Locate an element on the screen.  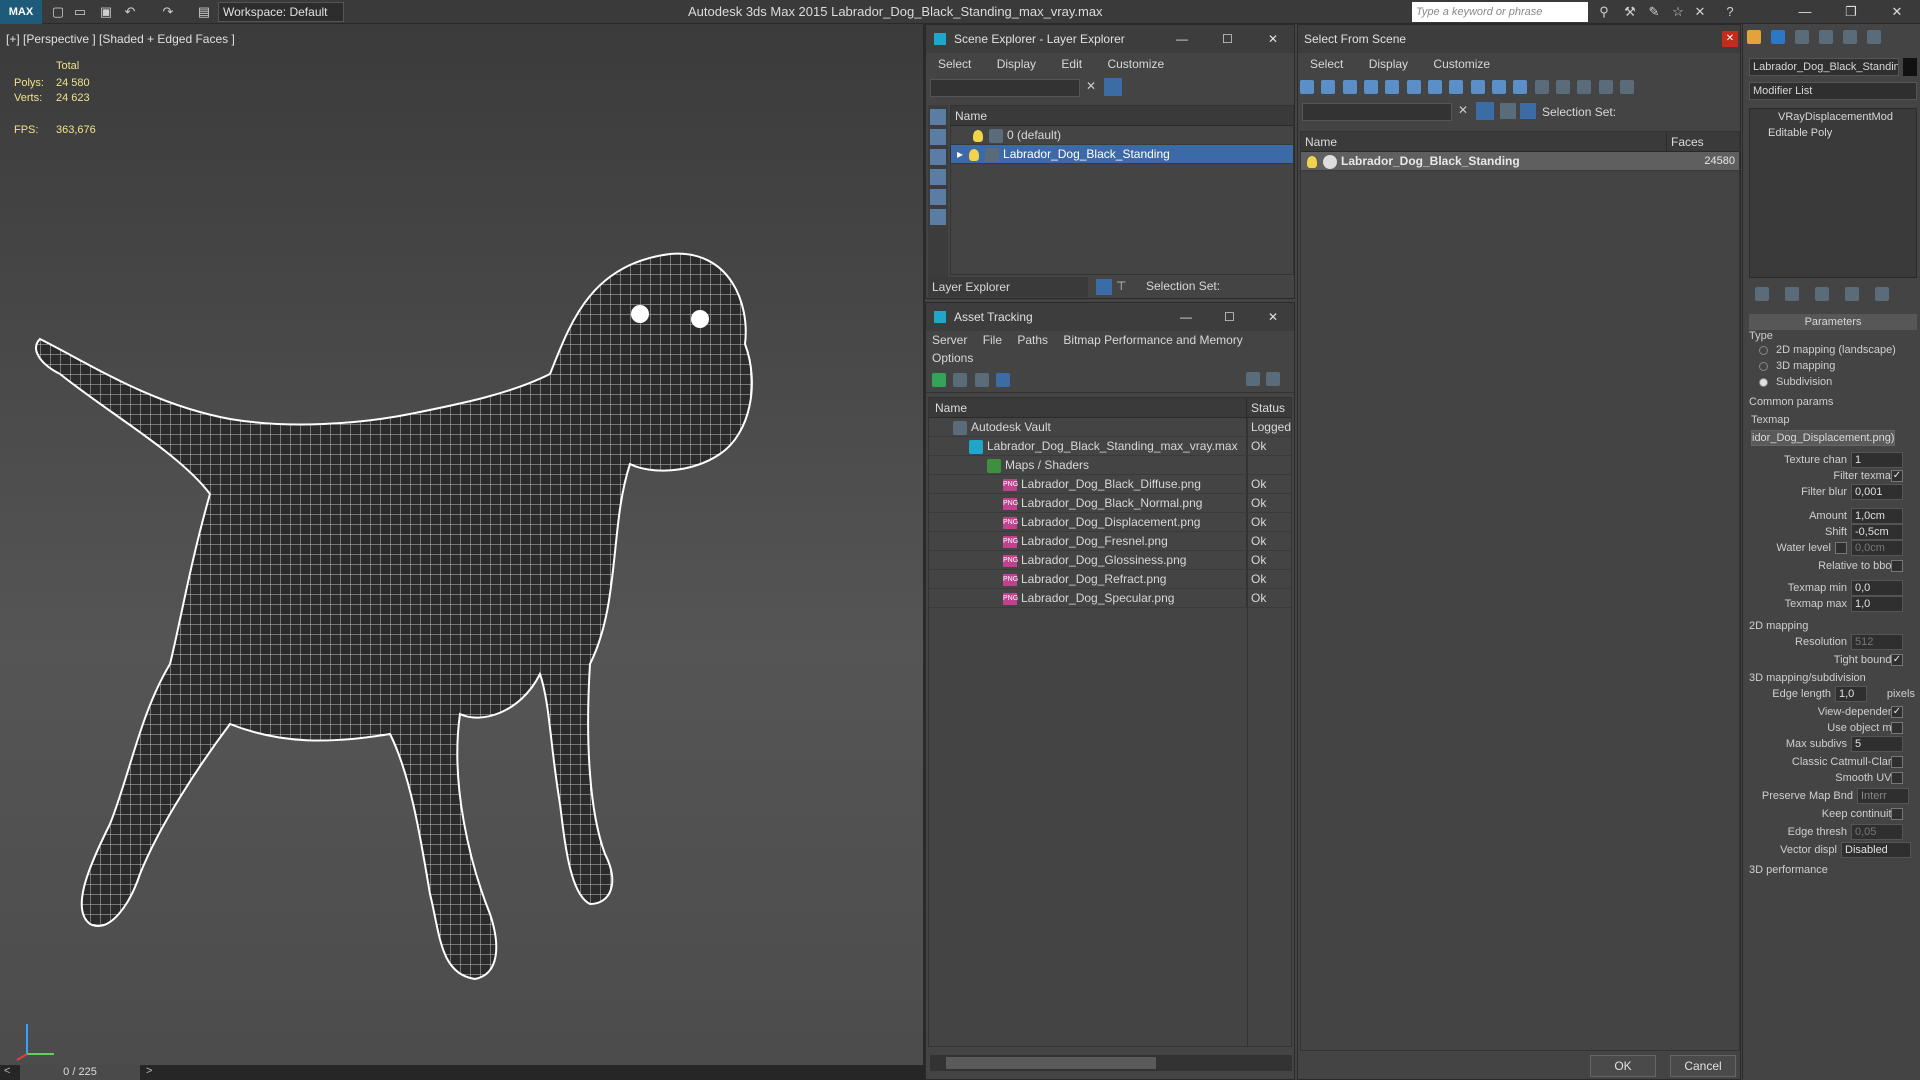
hierarchy-icon: ⊤ is located at coordinates (1124, 287).